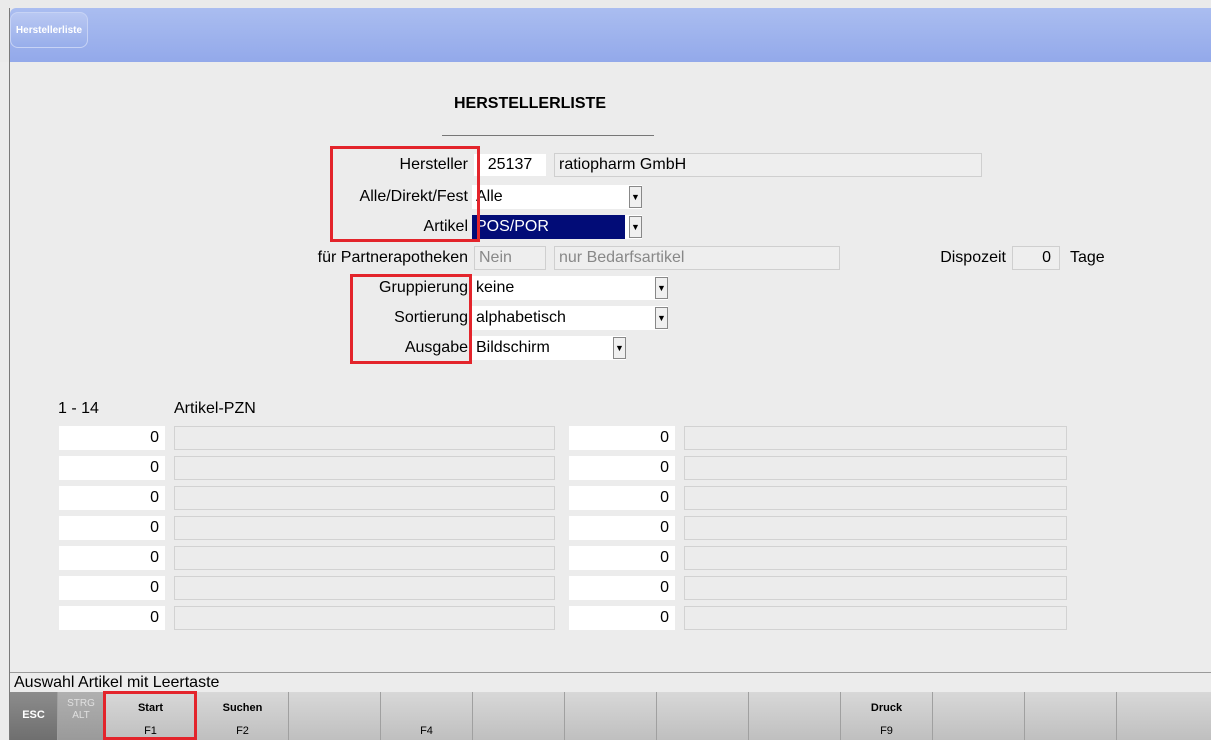  What do you see at coordinates (243, 716) in the screenshot?
I see `suchen-f2-button: Suchen F2` at bounding box center [243, 716].